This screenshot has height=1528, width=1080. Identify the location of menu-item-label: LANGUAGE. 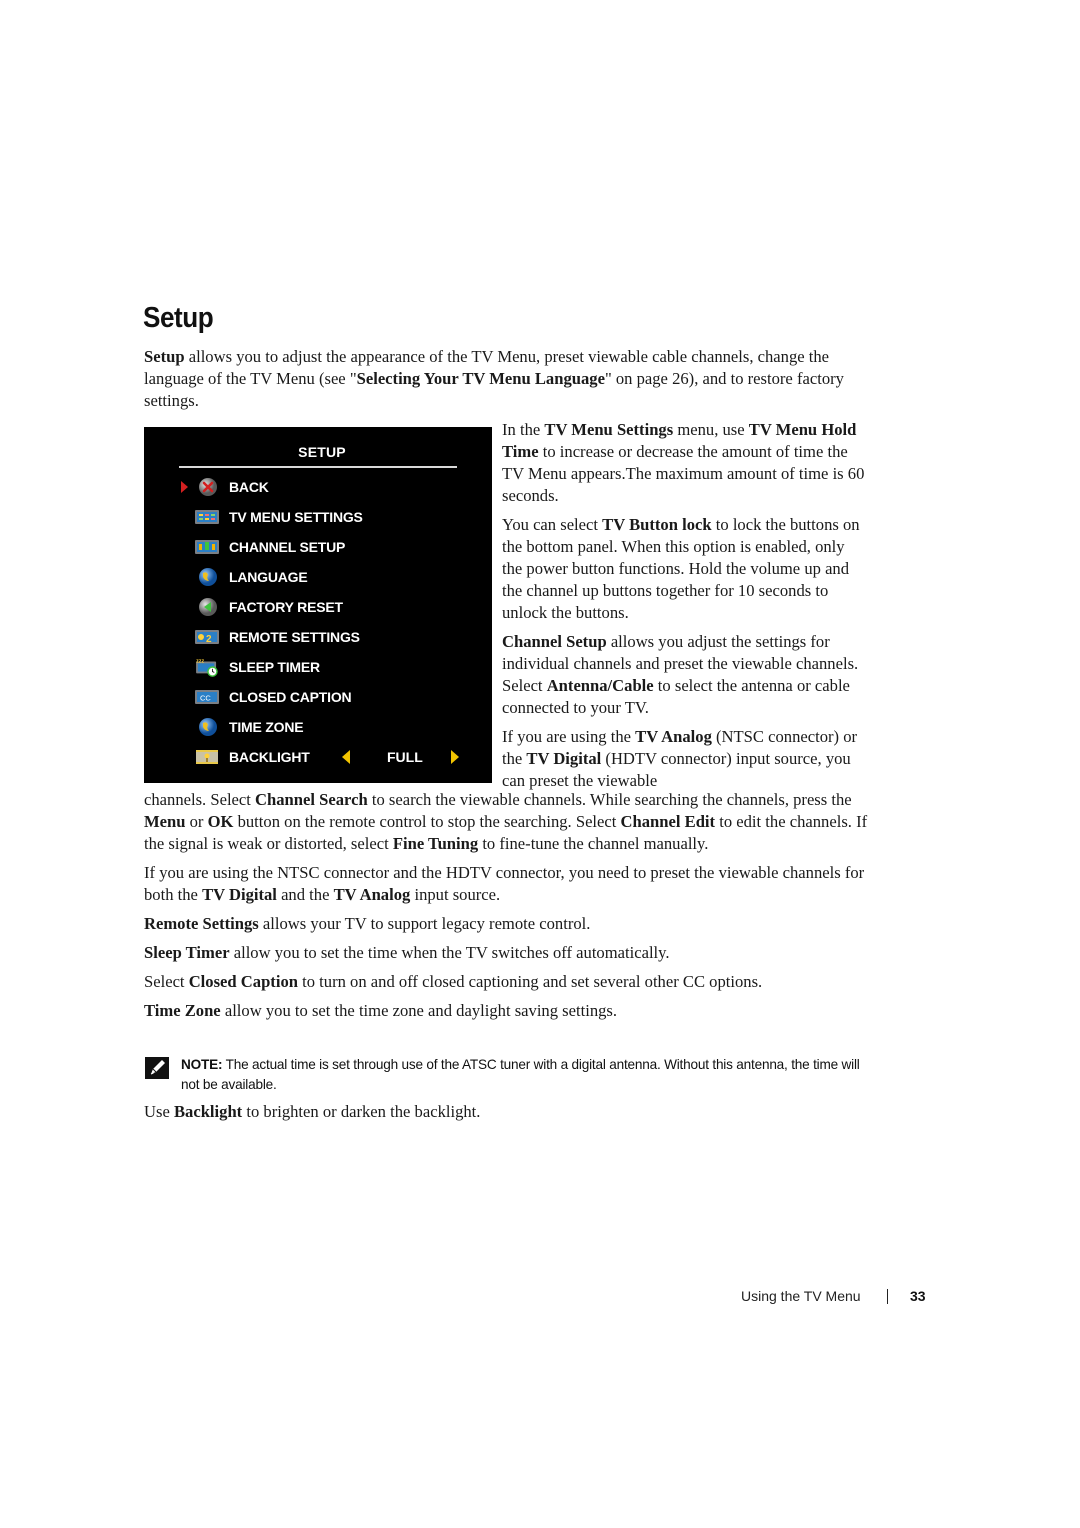
(268, 577).